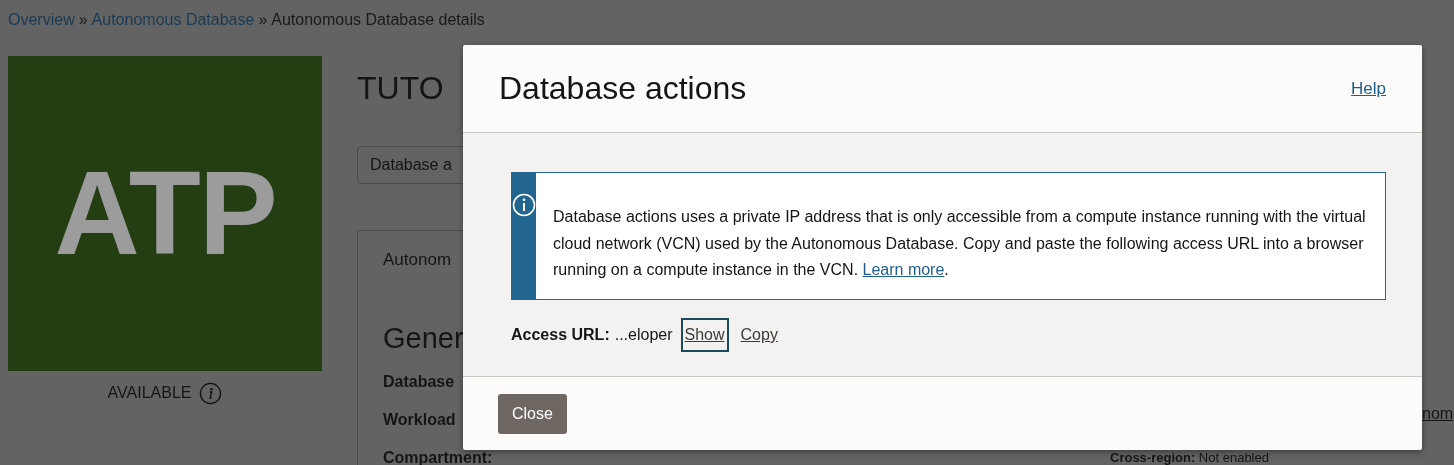 The image size is (1454, 465). Describe the element at coordinates (423, 338) in the screenshot. I see `section-title: Gener` at that location.